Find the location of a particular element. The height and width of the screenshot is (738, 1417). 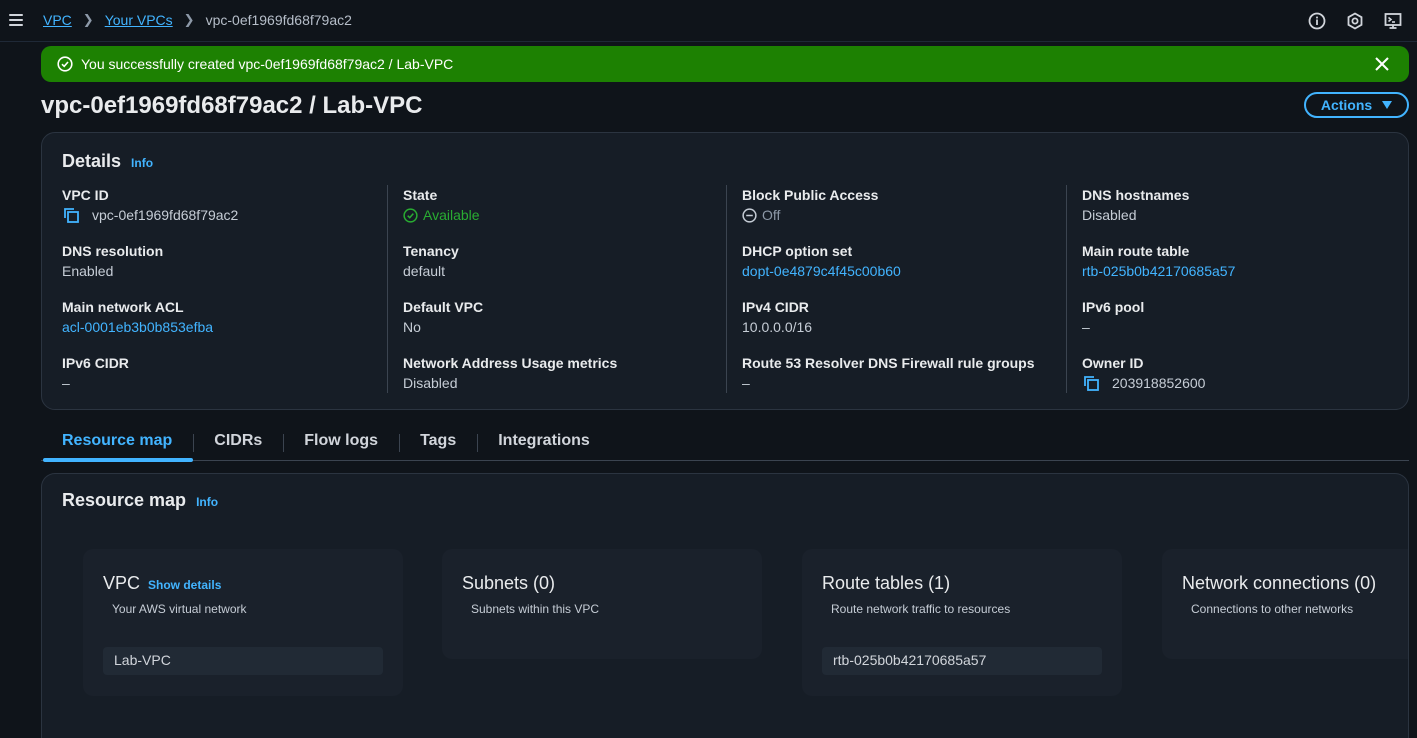

field-dns-hostnames: DNS hostnames Disabled is located at coordinates (1158, 213).